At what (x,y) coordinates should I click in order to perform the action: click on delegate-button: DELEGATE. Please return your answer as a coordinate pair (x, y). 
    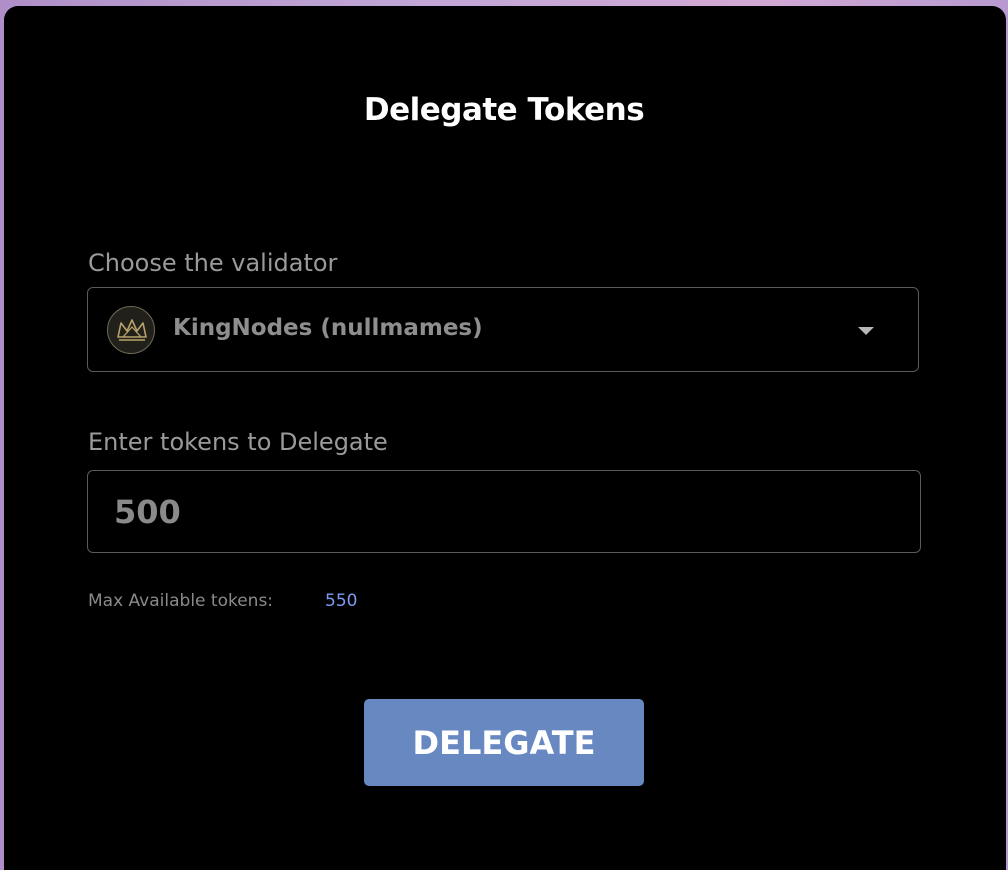
    Looking at the image, I should click on (504, 742).